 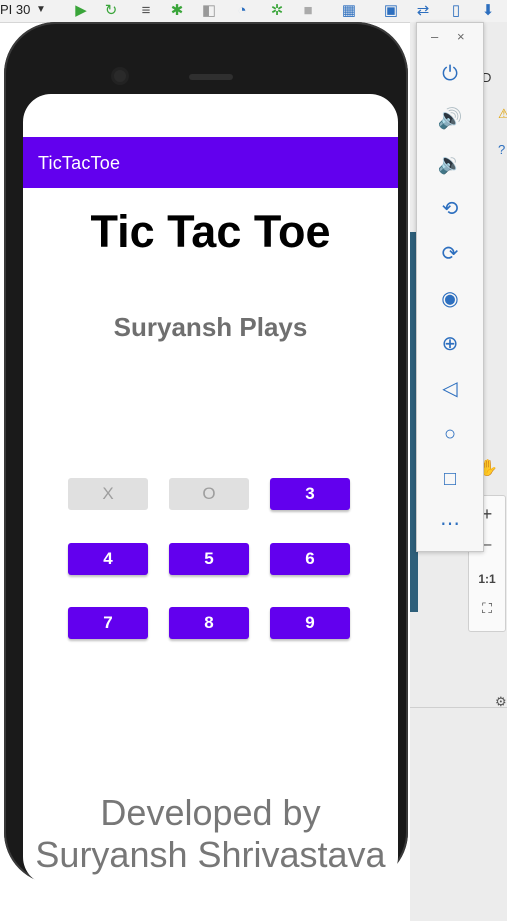 What do you see at coordinates (450, 344) in the screenshot?
I see `zoom-icon: ⊕` at bounding box center [450, 344].